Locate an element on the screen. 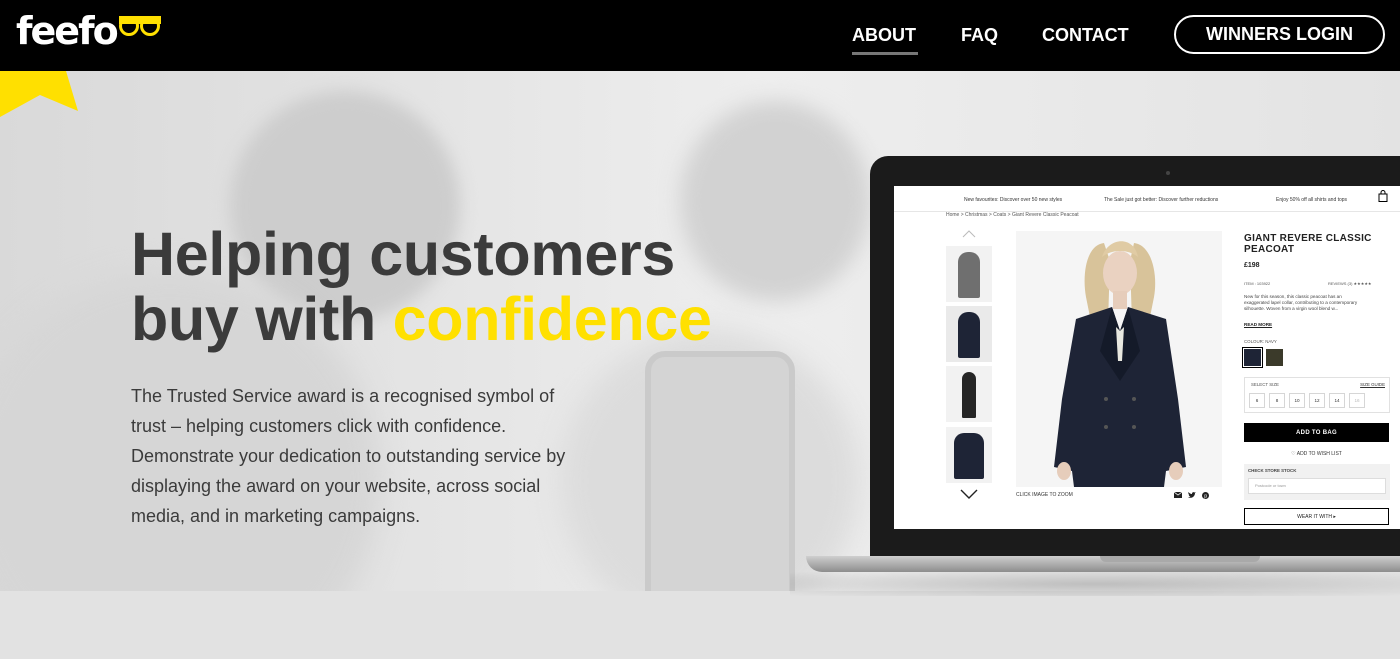 The height and width of the screenshot is (659, 1400). size-option: 14 is located at coordinates (1337, 400).